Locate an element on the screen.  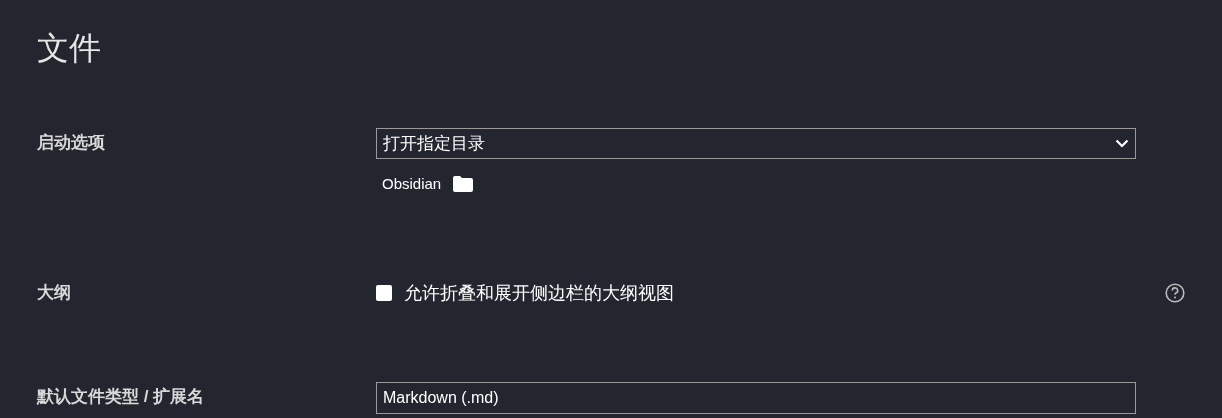
chevron-down-icon is located at coordinates (1122, 143).